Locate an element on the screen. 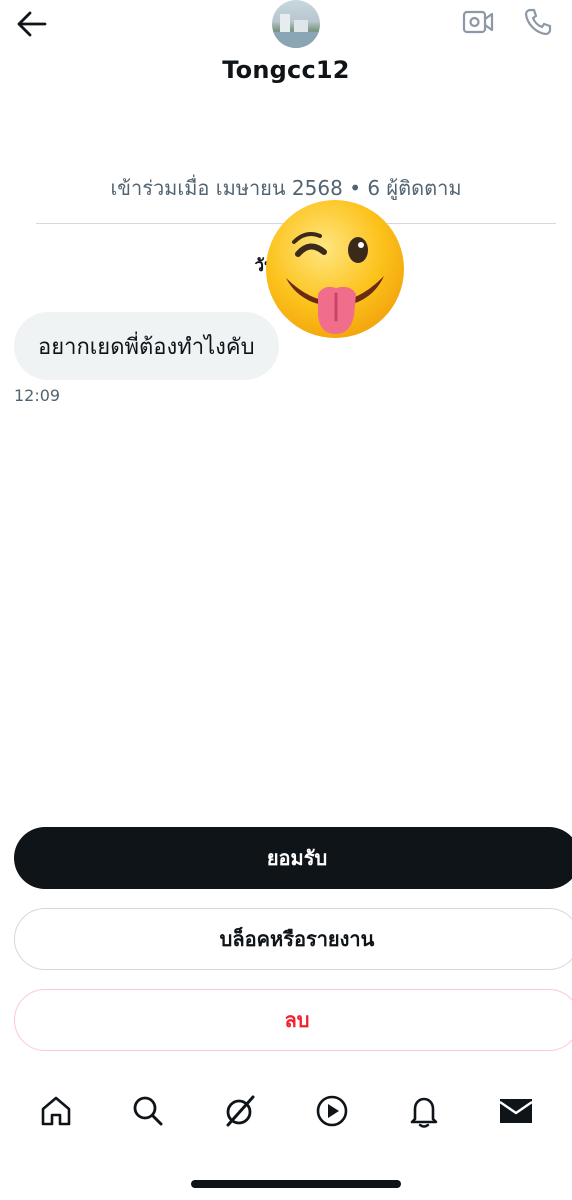 Image resolution: width=572 pixels, height=1200 pixels. video-play-icon is located at coordinates (332, 1111).